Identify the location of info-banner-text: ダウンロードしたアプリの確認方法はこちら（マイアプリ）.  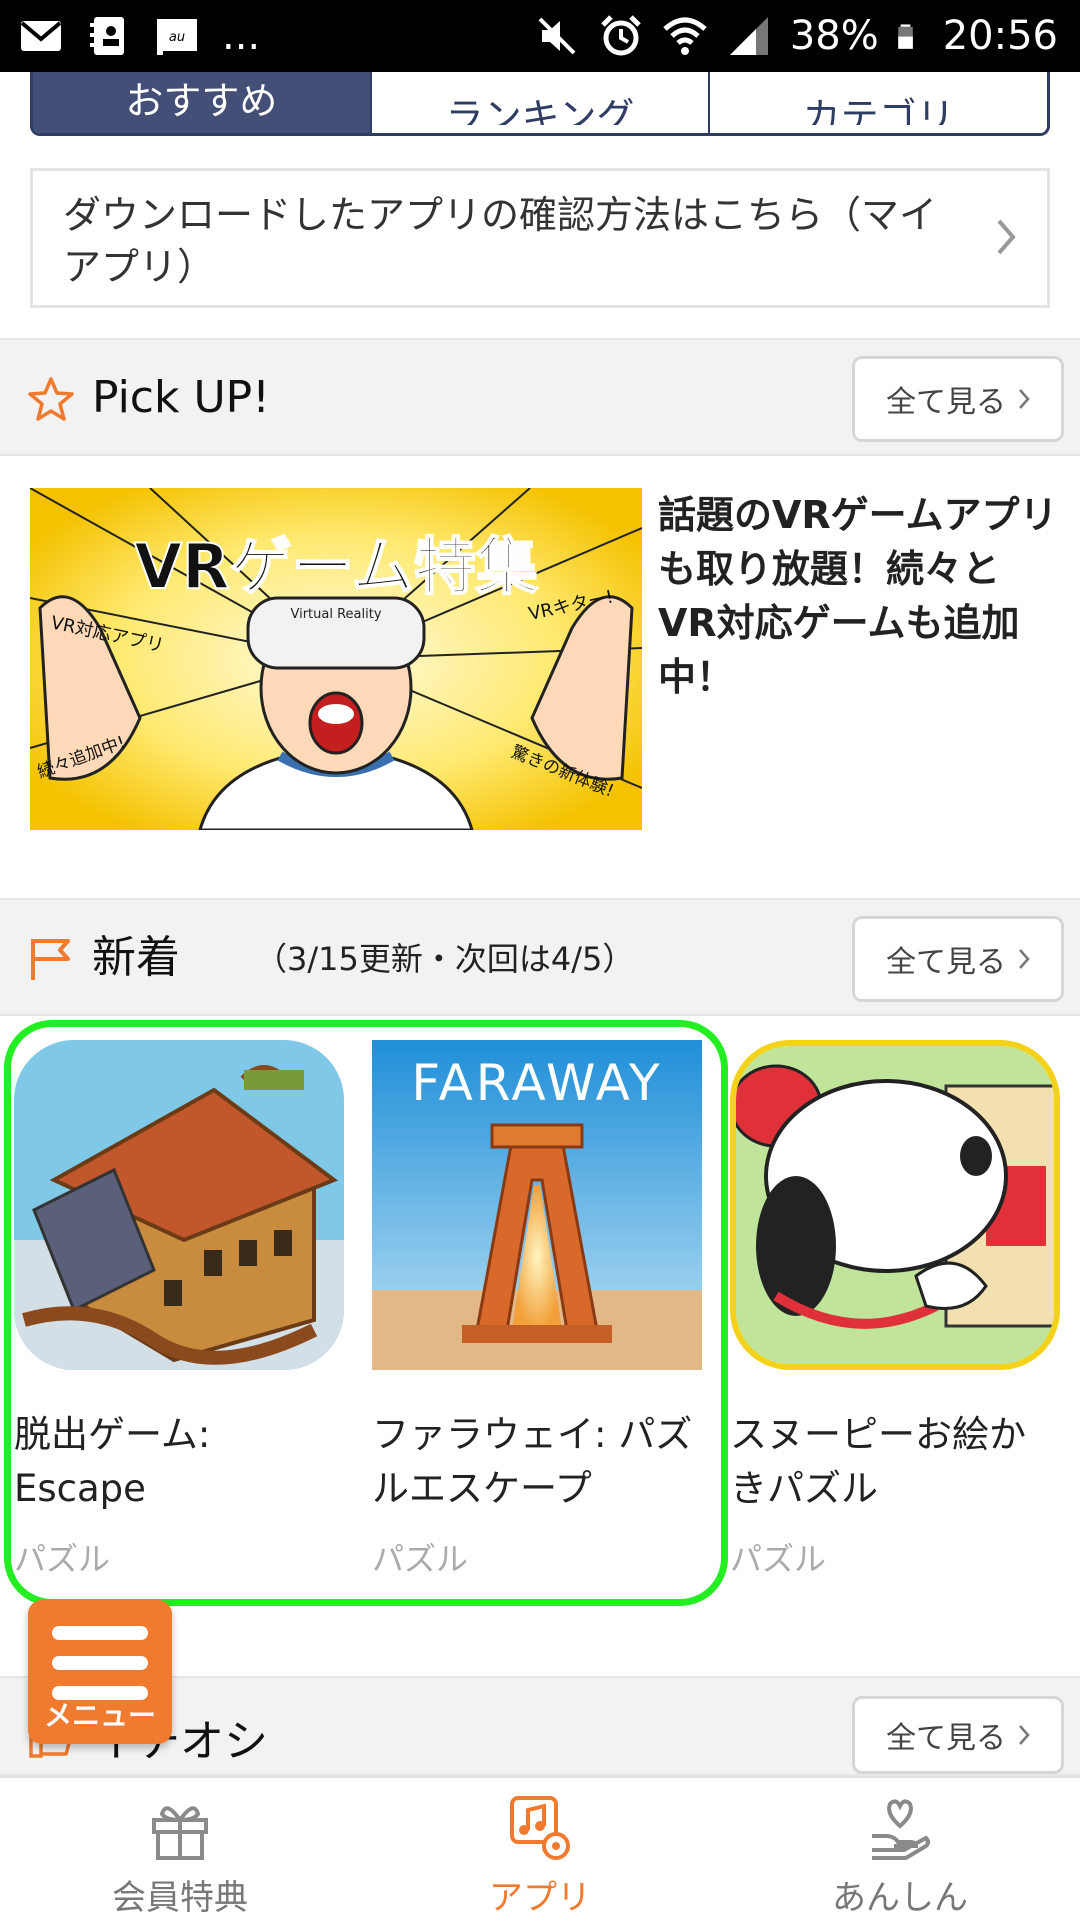
(500, 241).